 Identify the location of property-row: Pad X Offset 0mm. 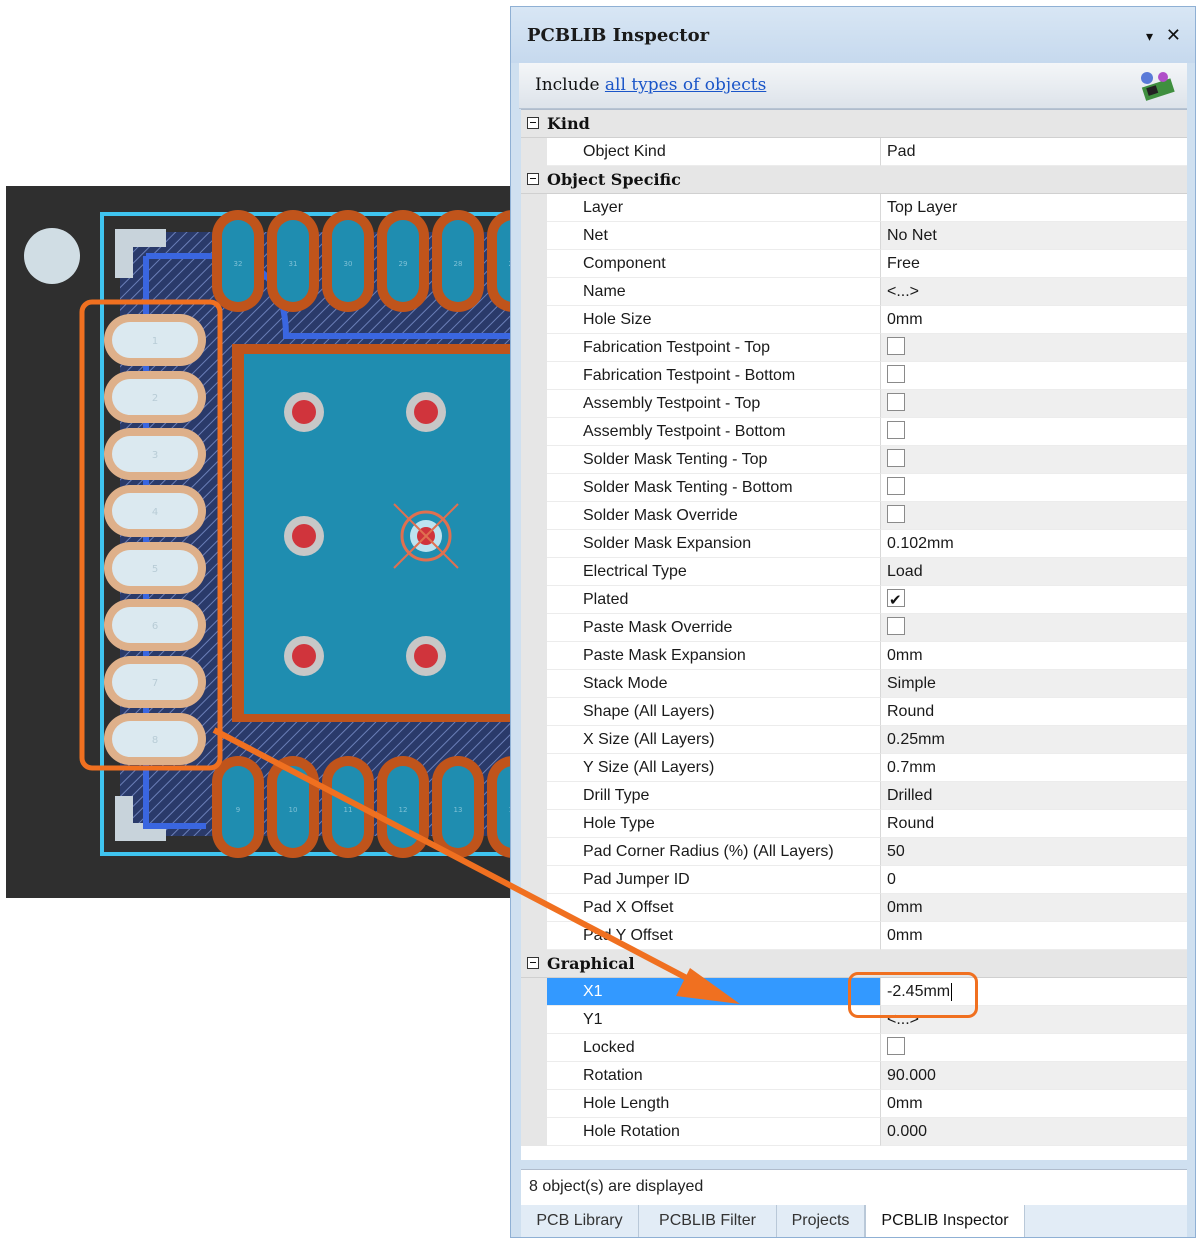
(854, 908).